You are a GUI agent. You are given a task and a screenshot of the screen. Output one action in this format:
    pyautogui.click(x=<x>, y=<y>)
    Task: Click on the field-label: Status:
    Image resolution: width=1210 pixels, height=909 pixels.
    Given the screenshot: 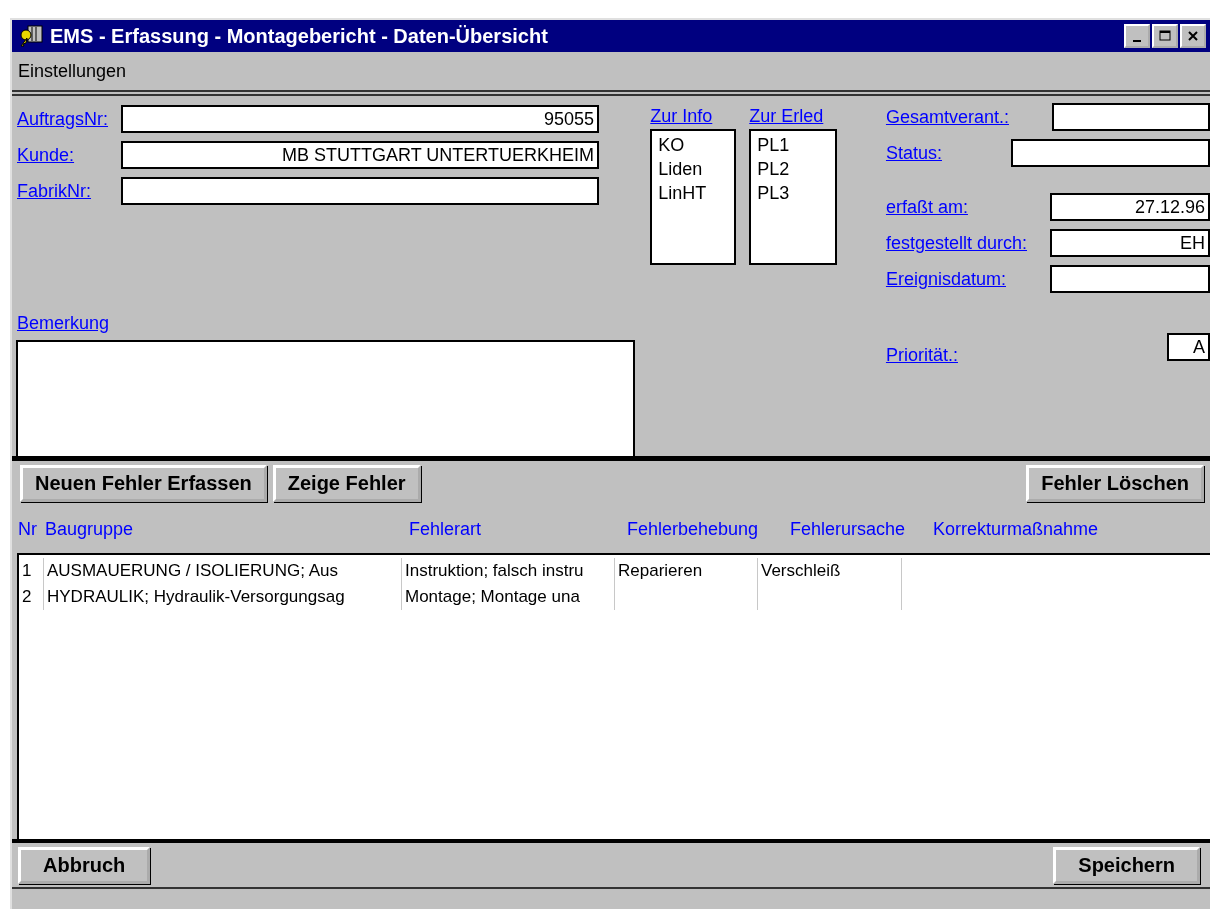 What is the action you would take?
    pyautogui.click(x=913, y=153)
    